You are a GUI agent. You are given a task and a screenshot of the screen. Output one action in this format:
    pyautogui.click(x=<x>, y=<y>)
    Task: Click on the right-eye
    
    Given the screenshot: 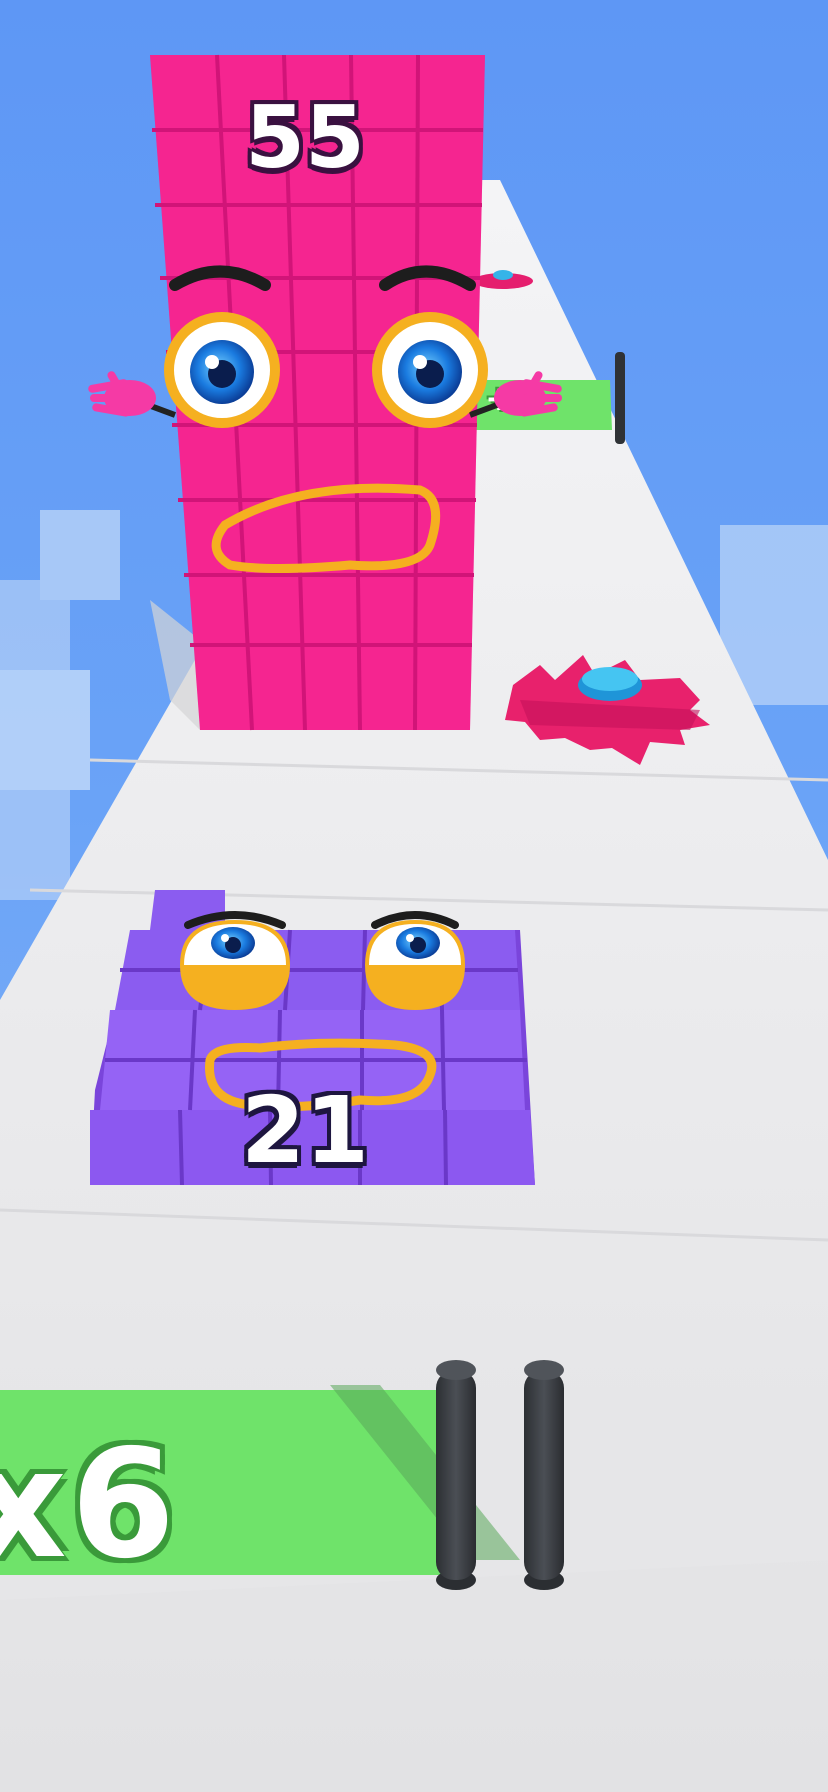 What is the action you would take?
    pyautogui.click(x=430, y=370)
    